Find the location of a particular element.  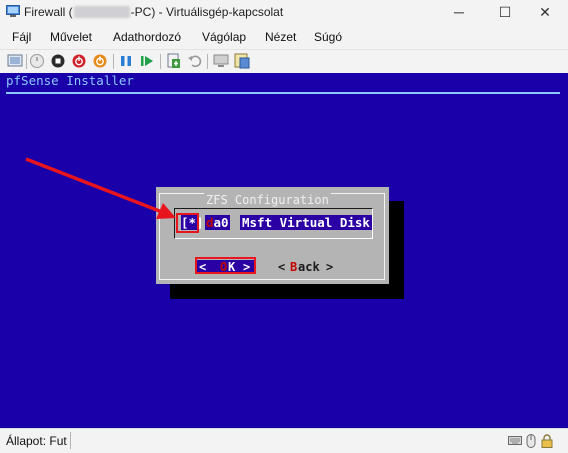

vm-status: Állapot: Fut is located at coordinates (36, 441).